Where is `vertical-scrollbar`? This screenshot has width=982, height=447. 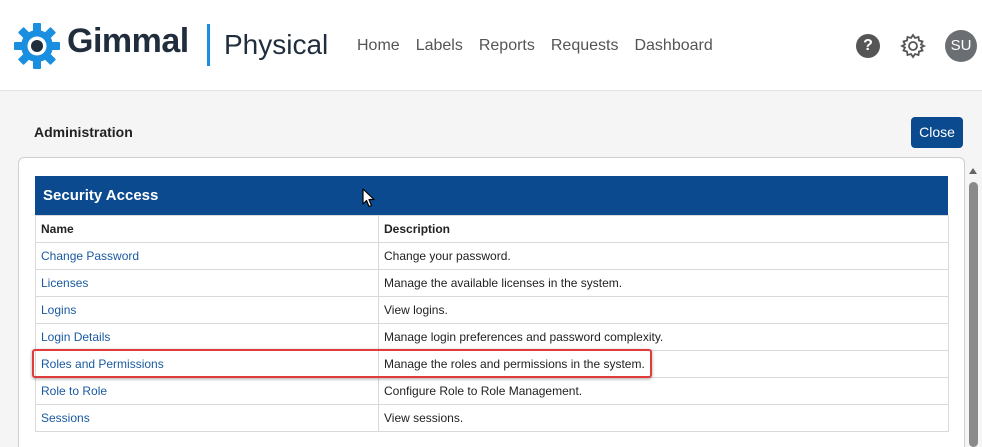 vertical-scrollbar is located at coordinates (973, 307).